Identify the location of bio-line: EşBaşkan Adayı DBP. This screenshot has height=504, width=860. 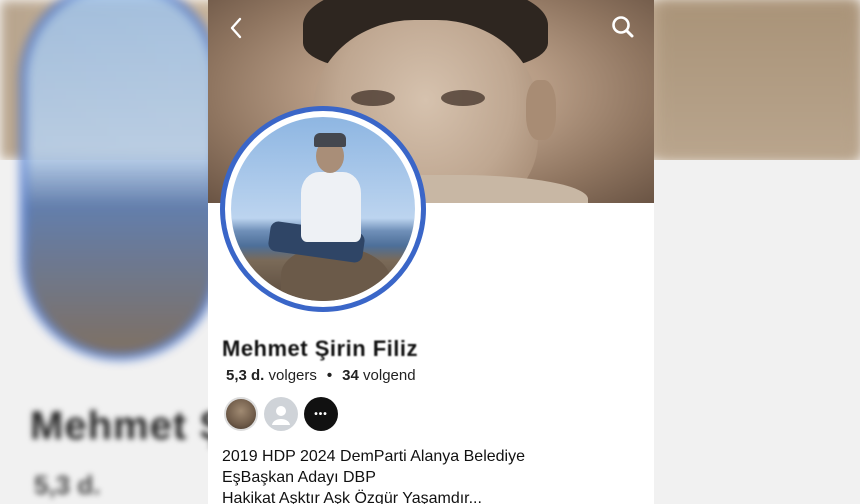
(299, 477).